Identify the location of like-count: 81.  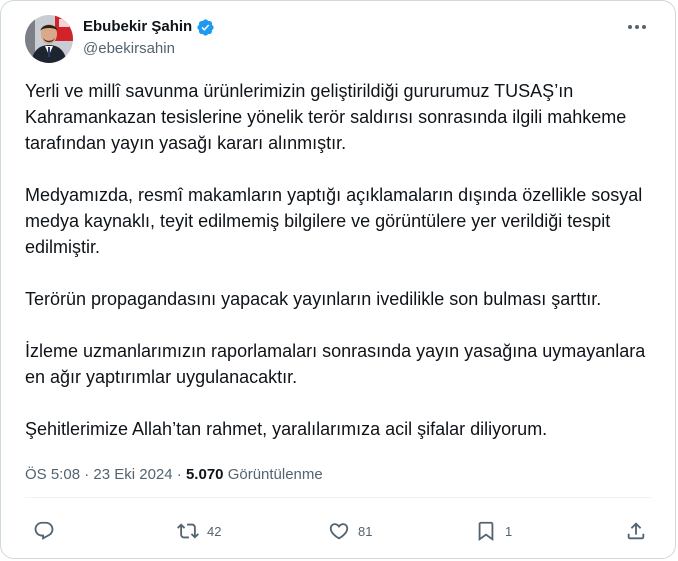
(365, 531).